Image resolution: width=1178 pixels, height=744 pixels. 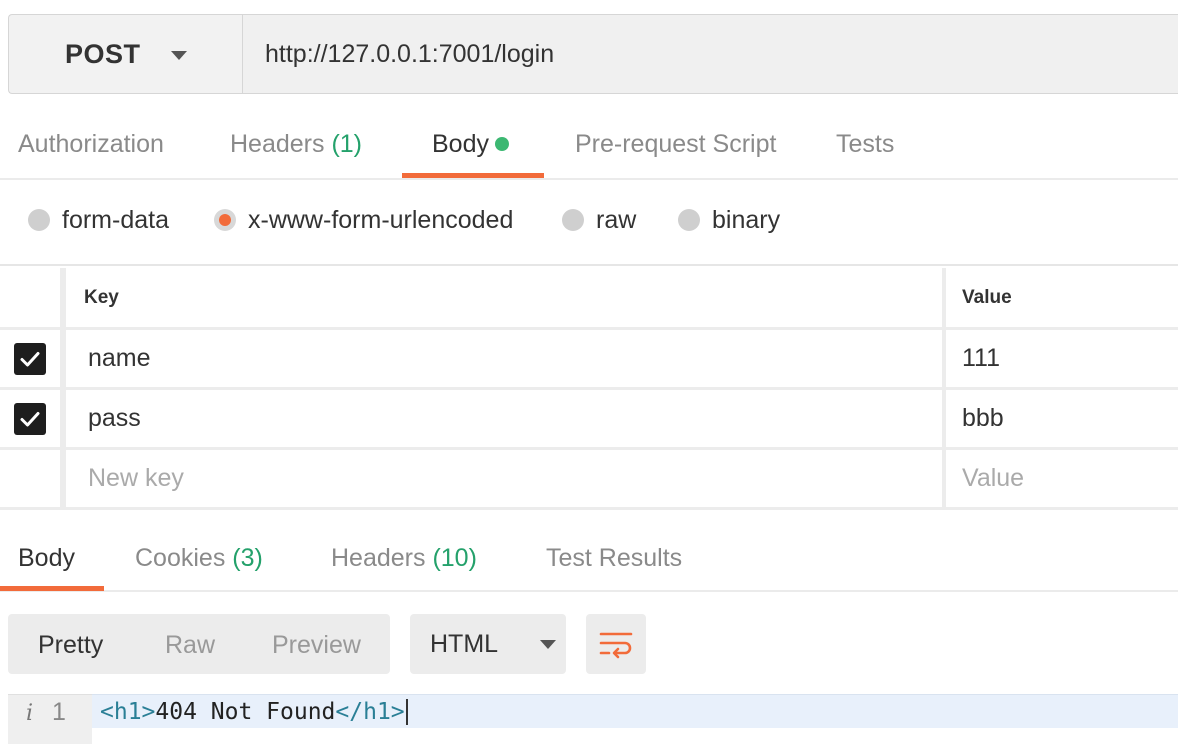 I want to click on tab-test-results: Test Results, so click(x=614, y=556).